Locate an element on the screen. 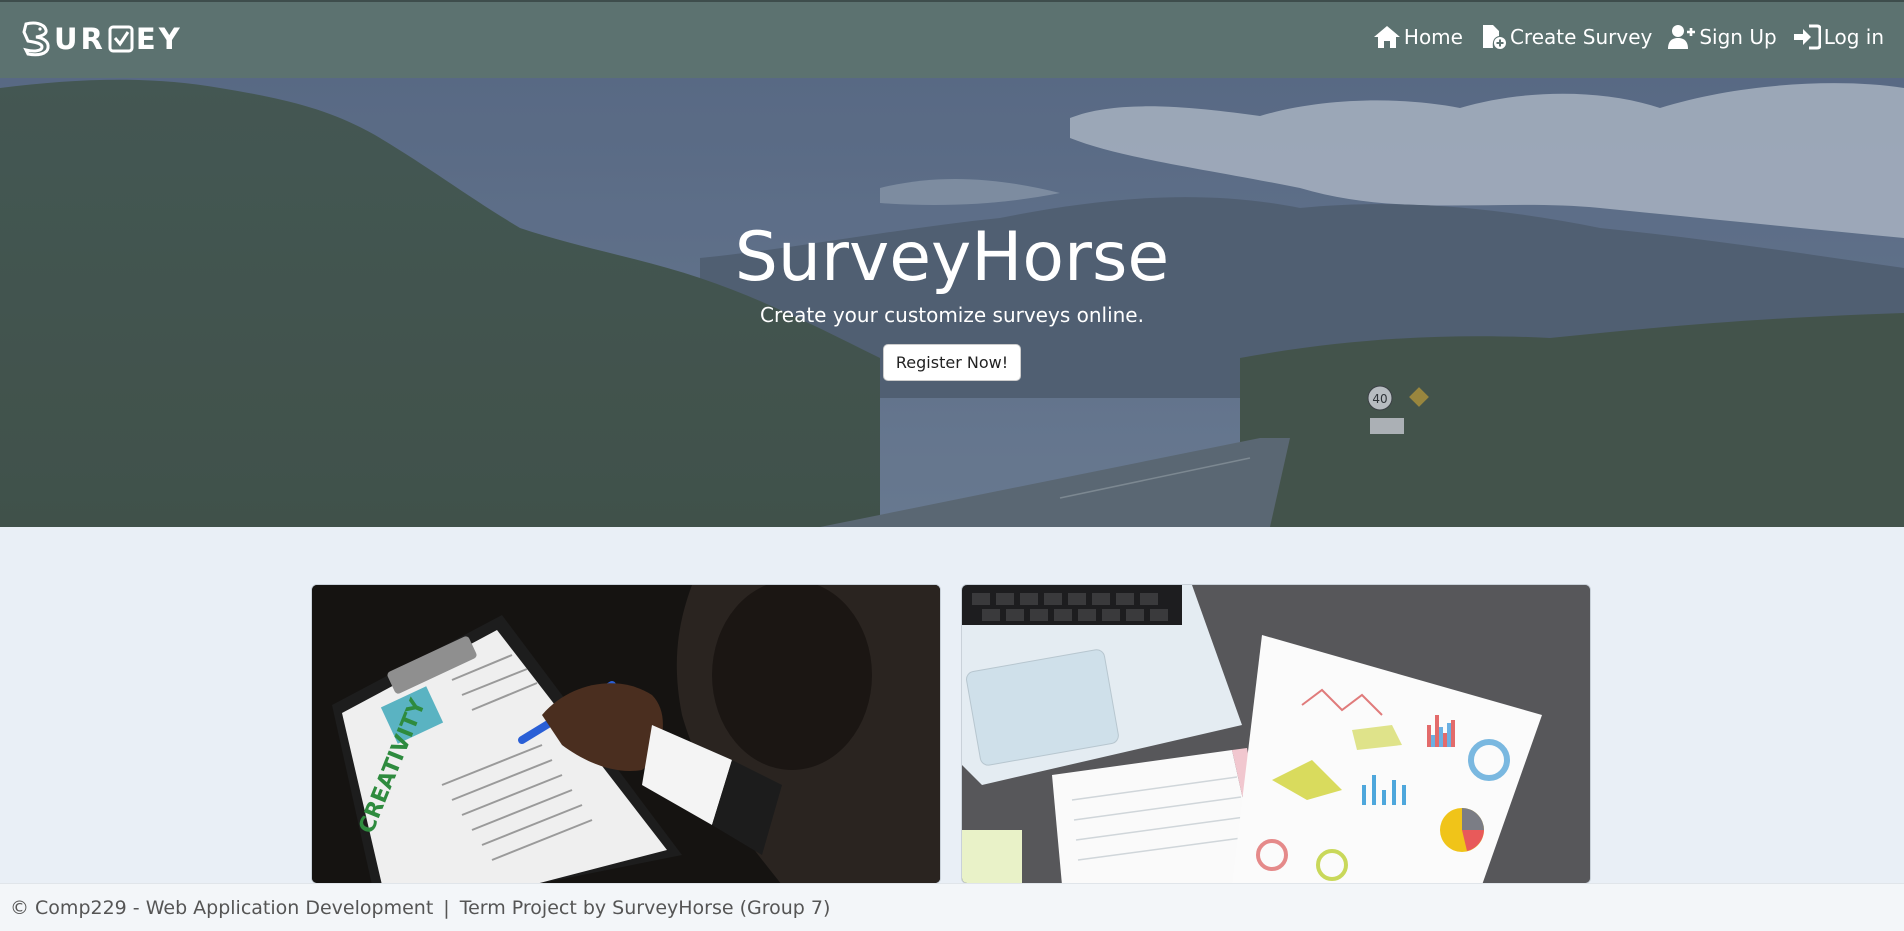 The height and width of the screenshot is (931, 1904). navbar: UR EY Home Create Survey Sign Up Log in is located at coordinates (952, 39).